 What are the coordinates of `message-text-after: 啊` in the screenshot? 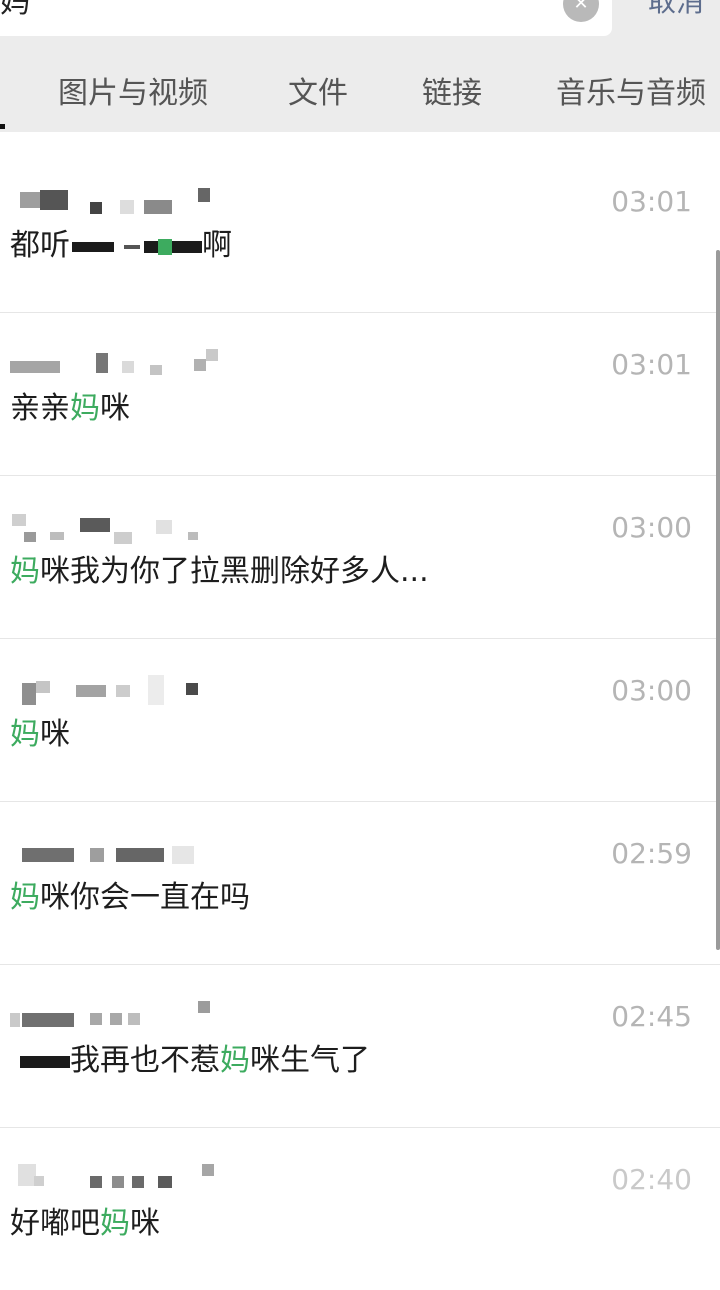 It's located at (217, 245).